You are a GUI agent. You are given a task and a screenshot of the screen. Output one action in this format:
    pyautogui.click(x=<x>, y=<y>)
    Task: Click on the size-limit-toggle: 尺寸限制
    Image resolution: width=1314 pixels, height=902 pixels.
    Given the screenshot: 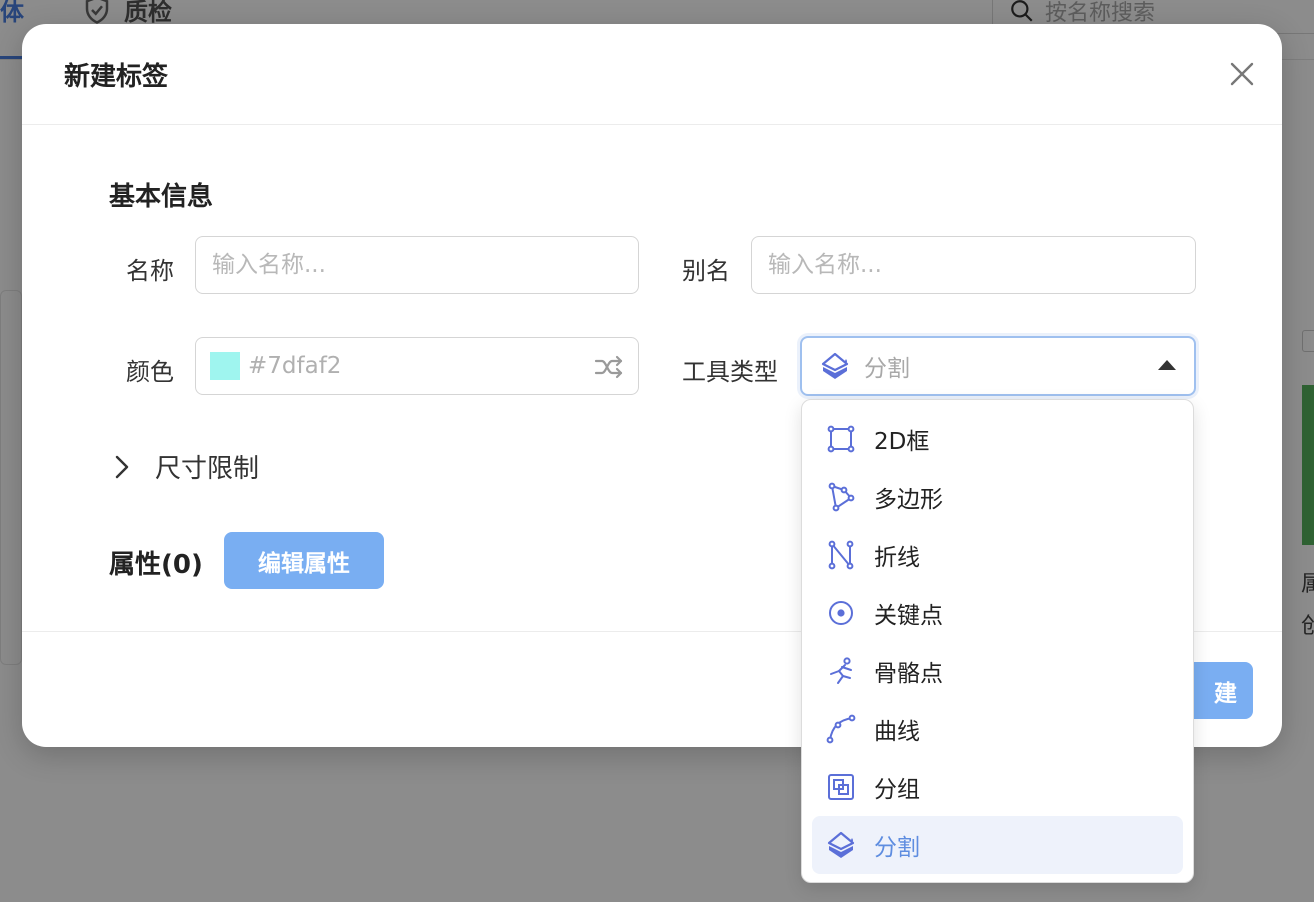 What is the action you would take?
    pyautogui.click(x=184, y=466)
    